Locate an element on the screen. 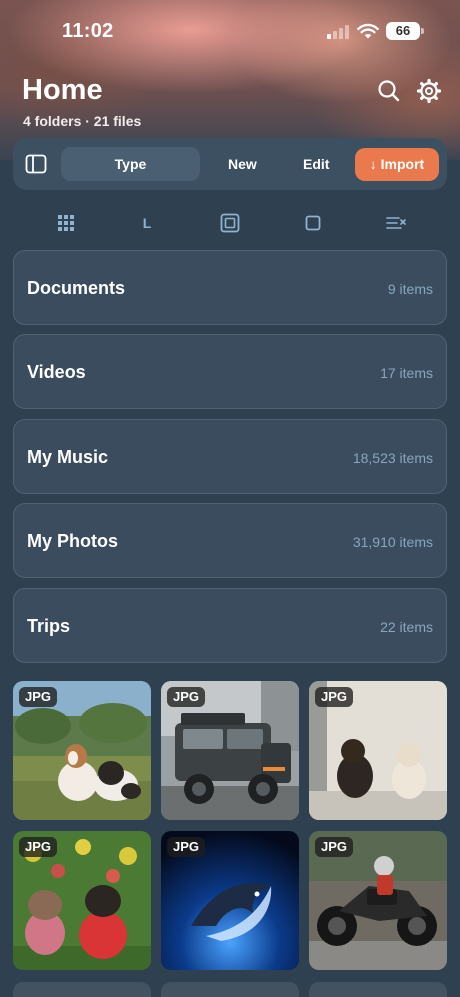 Image resolution: width=460 pixels, height=997 pixels. view-options-bar: L is located at coordinates (230, 223).